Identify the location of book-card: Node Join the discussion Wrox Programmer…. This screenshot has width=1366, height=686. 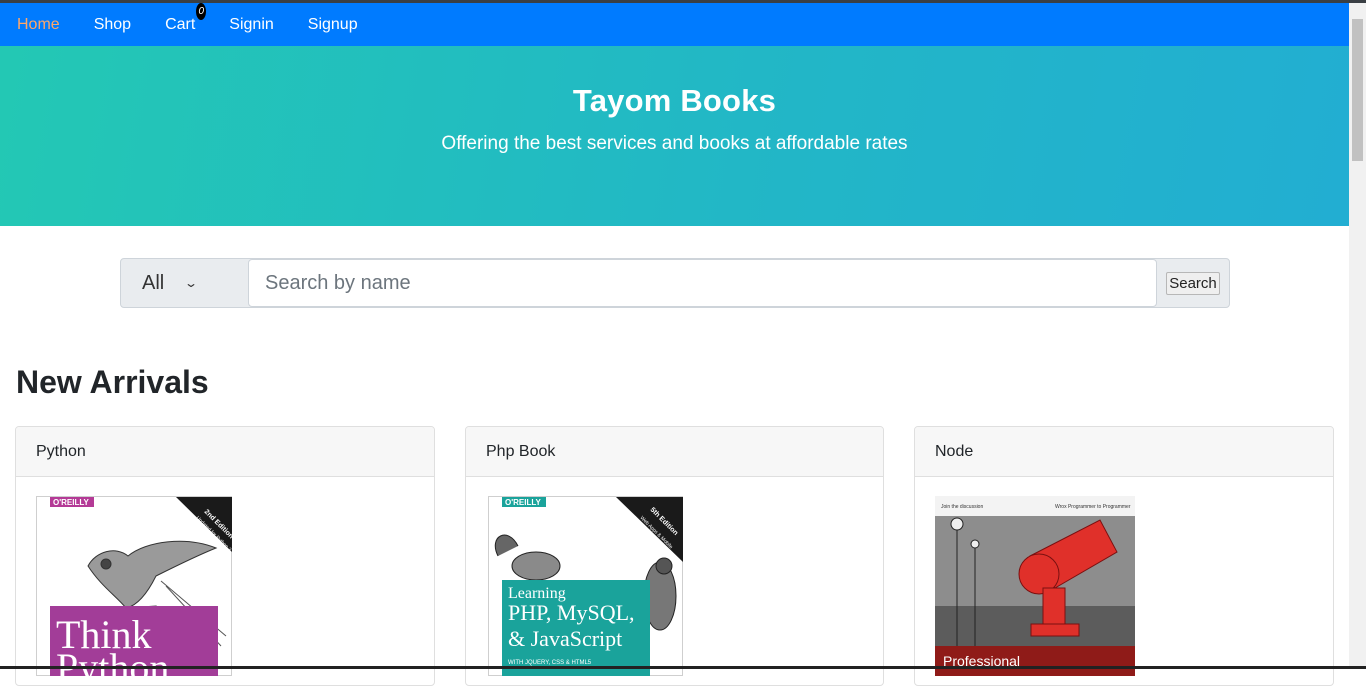
(1124, 556).